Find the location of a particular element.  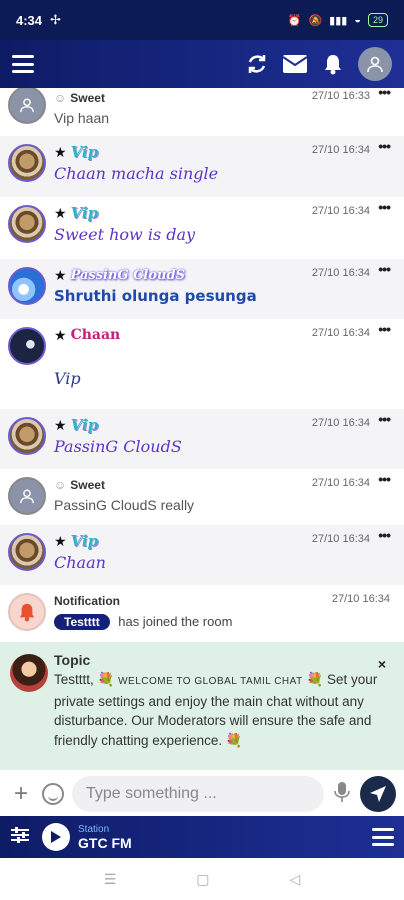

system-nav-bar: ☰ ▢ ◁ is located at coordinates (202, 879).